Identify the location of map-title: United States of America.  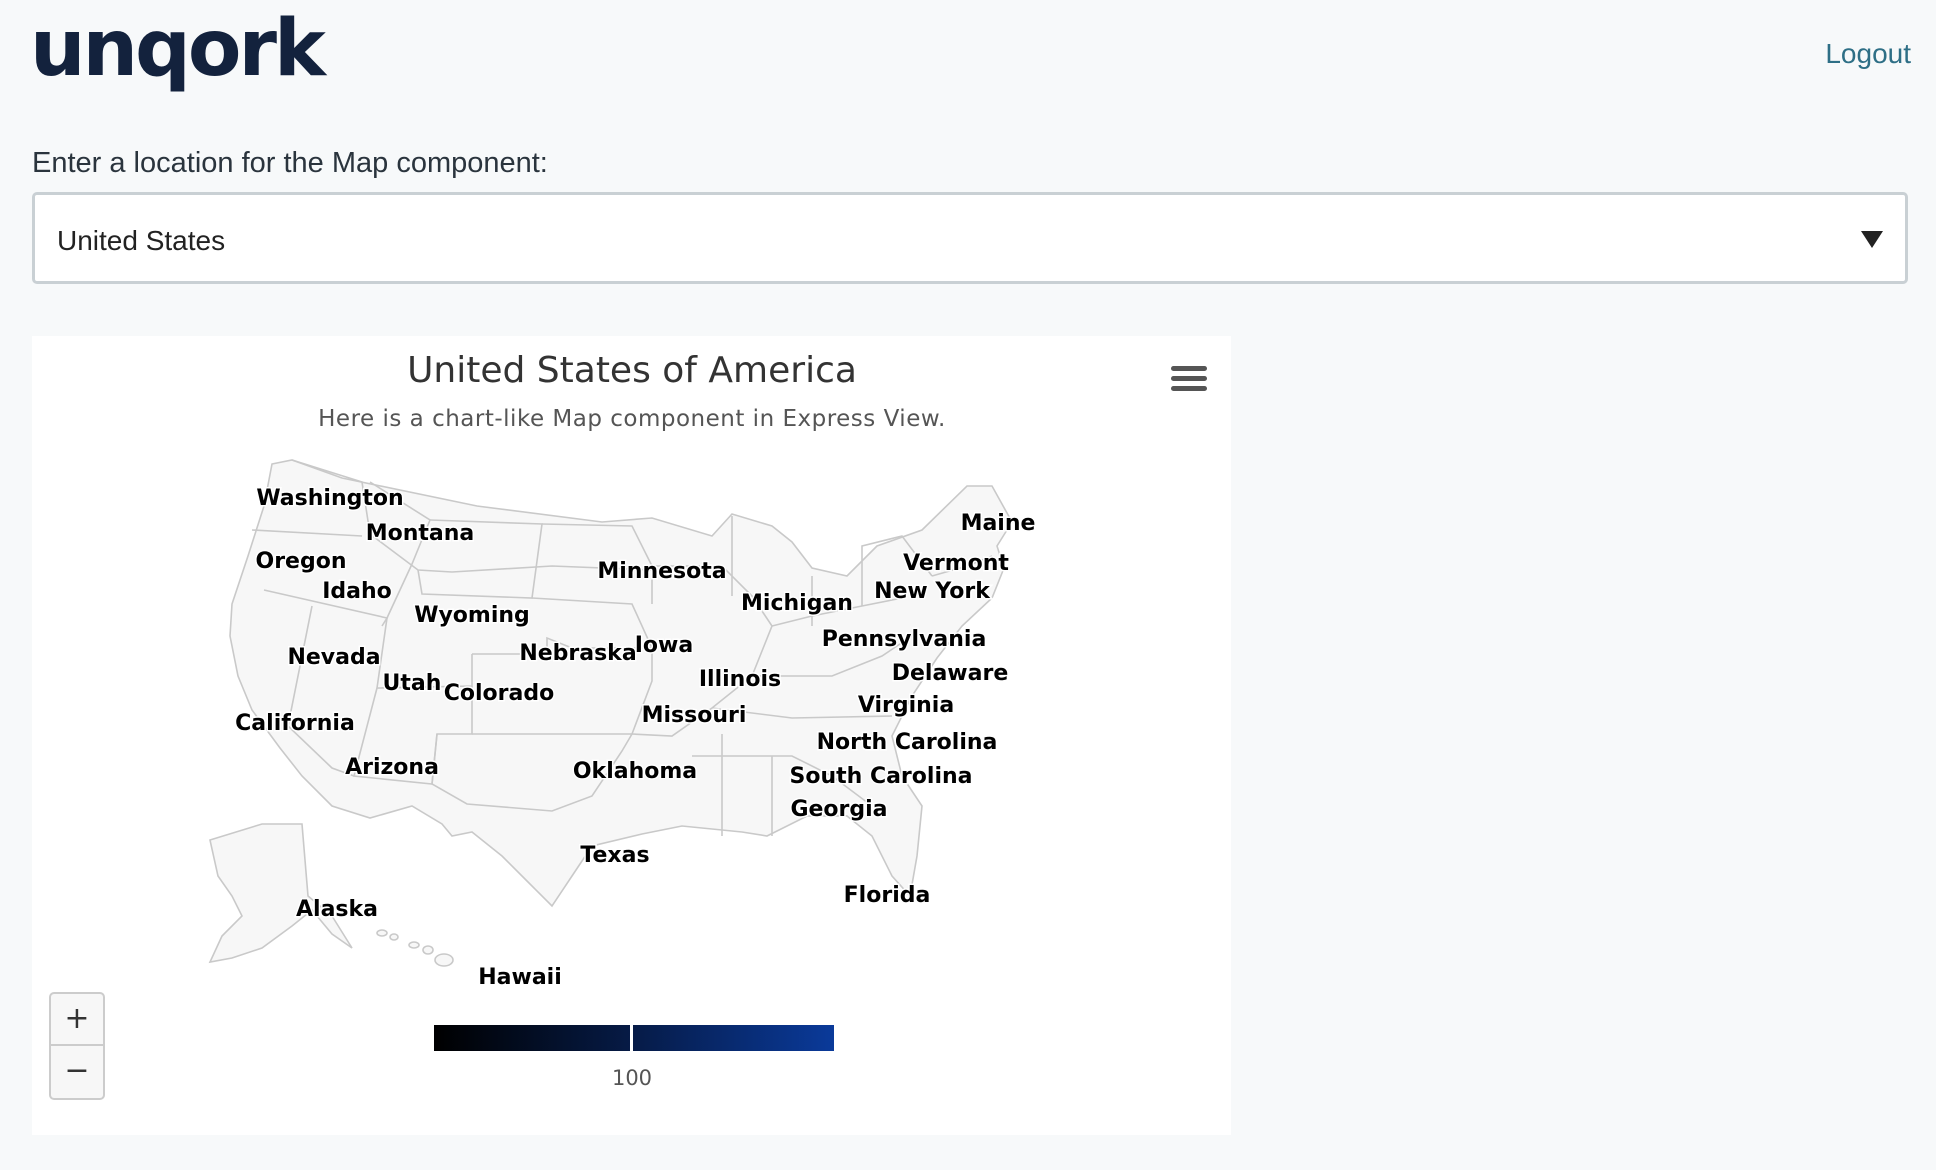
(632, 370).